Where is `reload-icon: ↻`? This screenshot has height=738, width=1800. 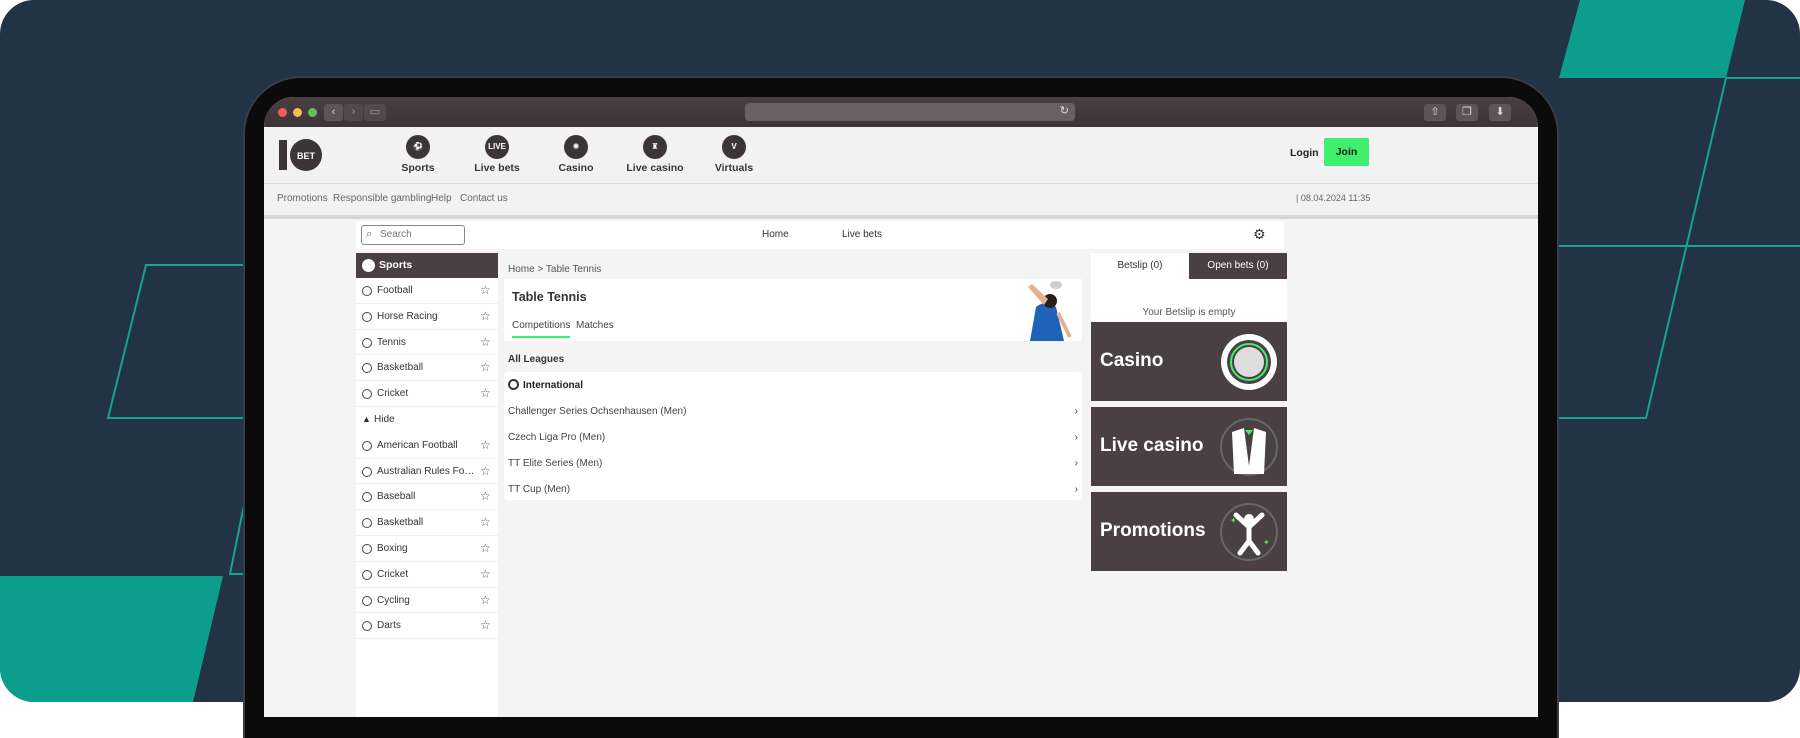 reload-icon: ↻ is located at coordinates (1064, 110).